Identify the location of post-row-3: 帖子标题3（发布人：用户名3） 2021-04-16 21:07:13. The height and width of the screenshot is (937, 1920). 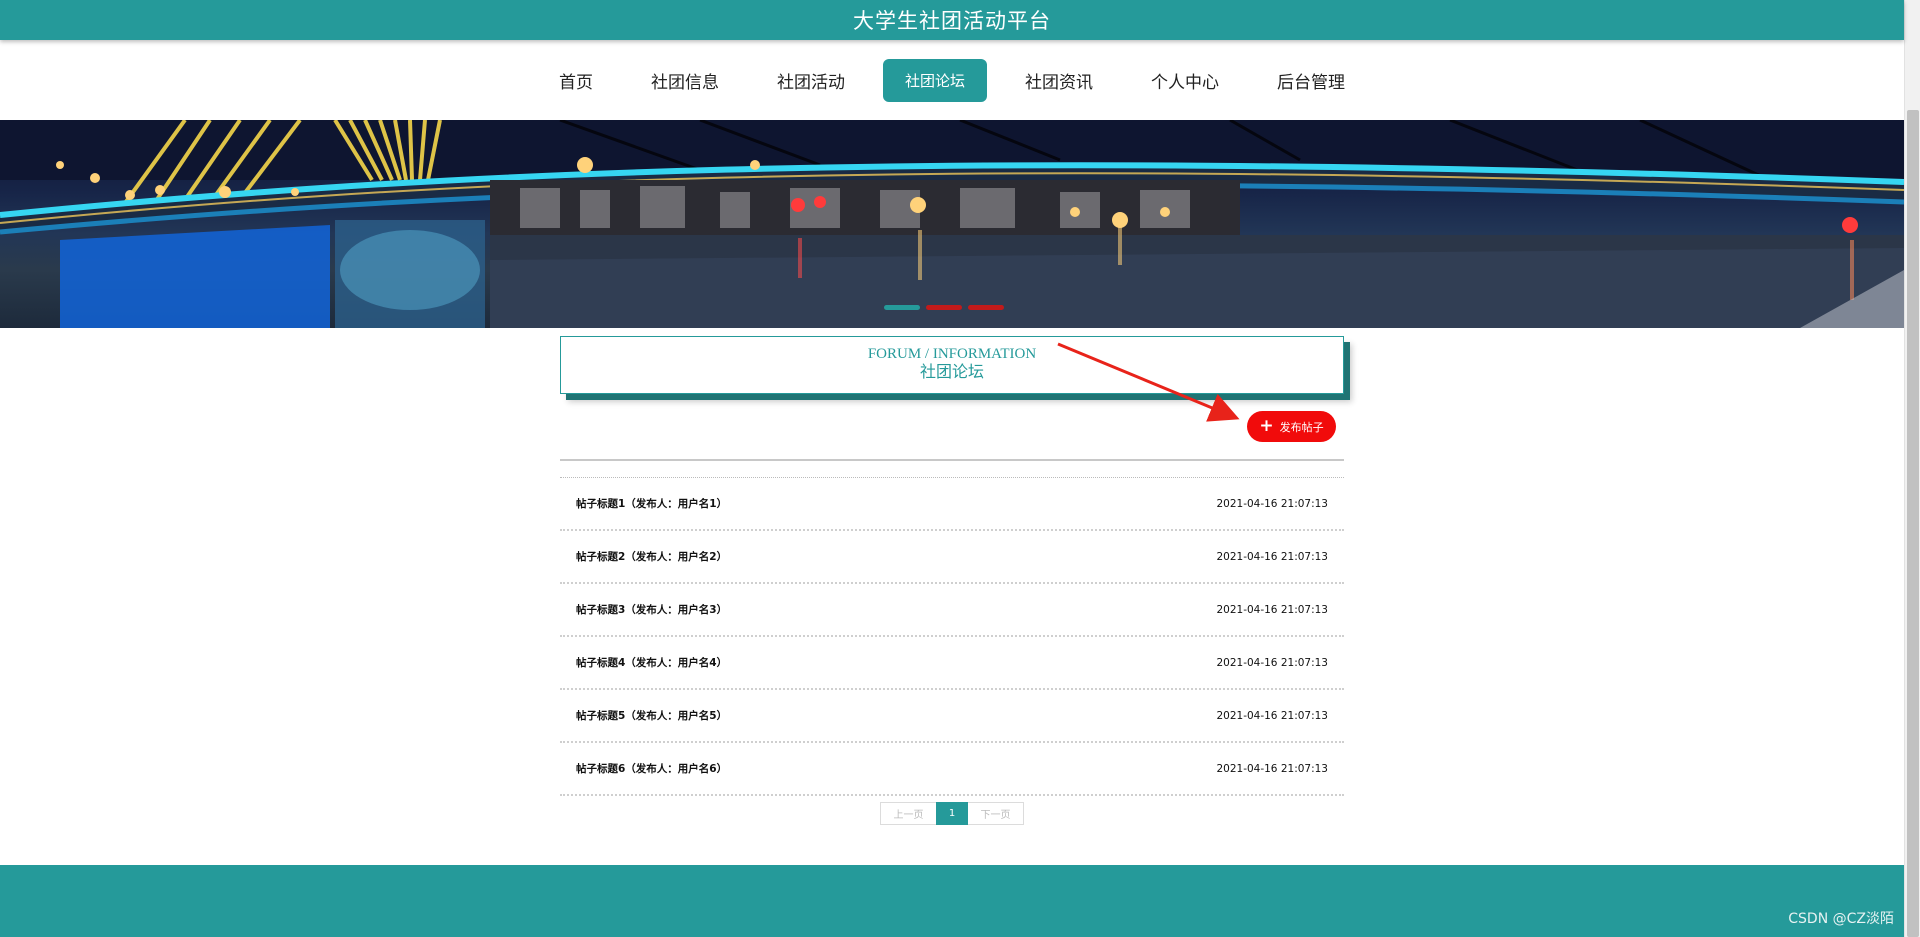
(952, 610).